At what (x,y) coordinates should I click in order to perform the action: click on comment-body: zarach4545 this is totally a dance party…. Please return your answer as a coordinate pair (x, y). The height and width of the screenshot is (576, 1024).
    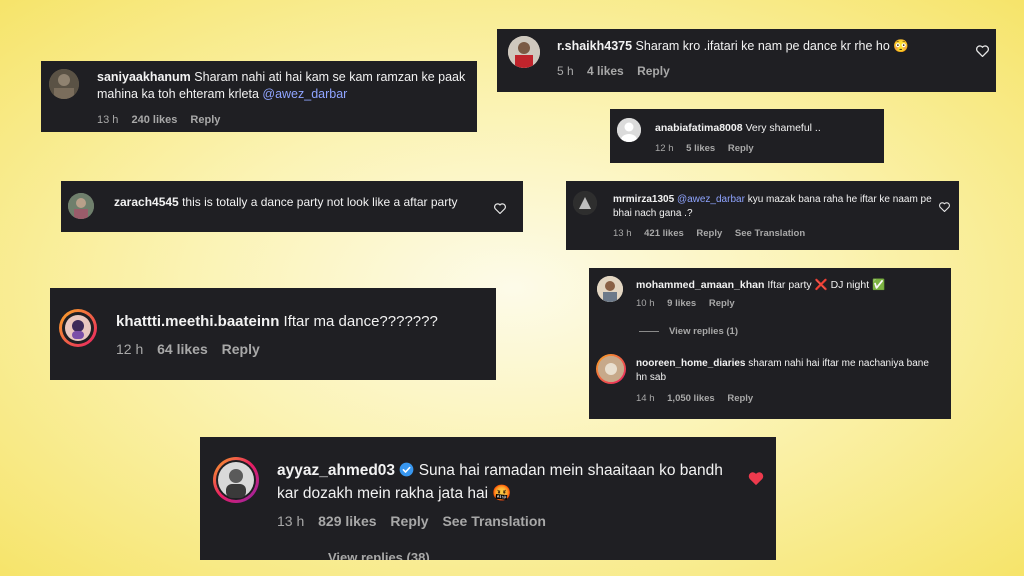
    Looking at the image, I should click on (309, 202).